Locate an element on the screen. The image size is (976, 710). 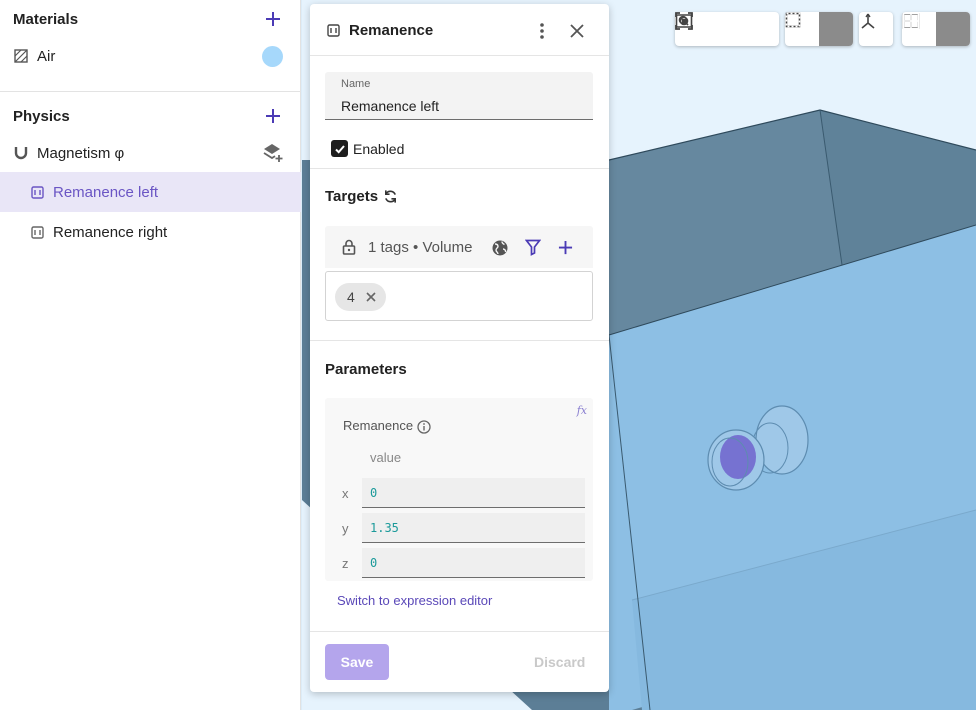
panel-header: Remanence is located at coordinates (459, 30).